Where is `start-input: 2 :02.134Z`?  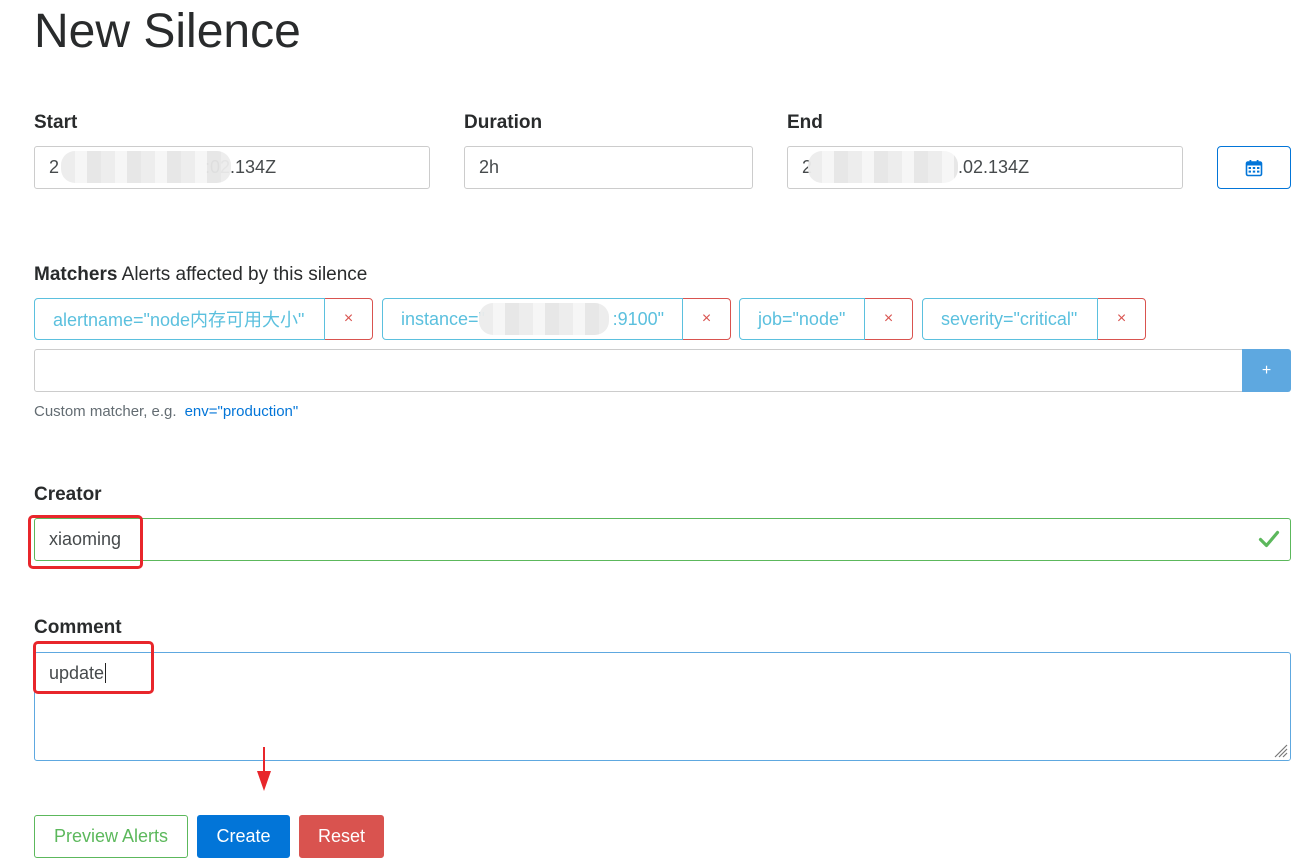 start-input: 2 :02.134Z is located at coordinates (232, 167).